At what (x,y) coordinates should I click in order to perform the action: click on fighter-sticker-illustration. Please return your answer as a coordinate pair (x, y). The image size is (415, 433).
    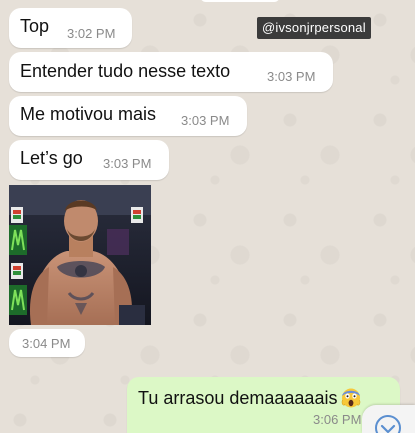
    Looking at the image, I should click on (80, 255).